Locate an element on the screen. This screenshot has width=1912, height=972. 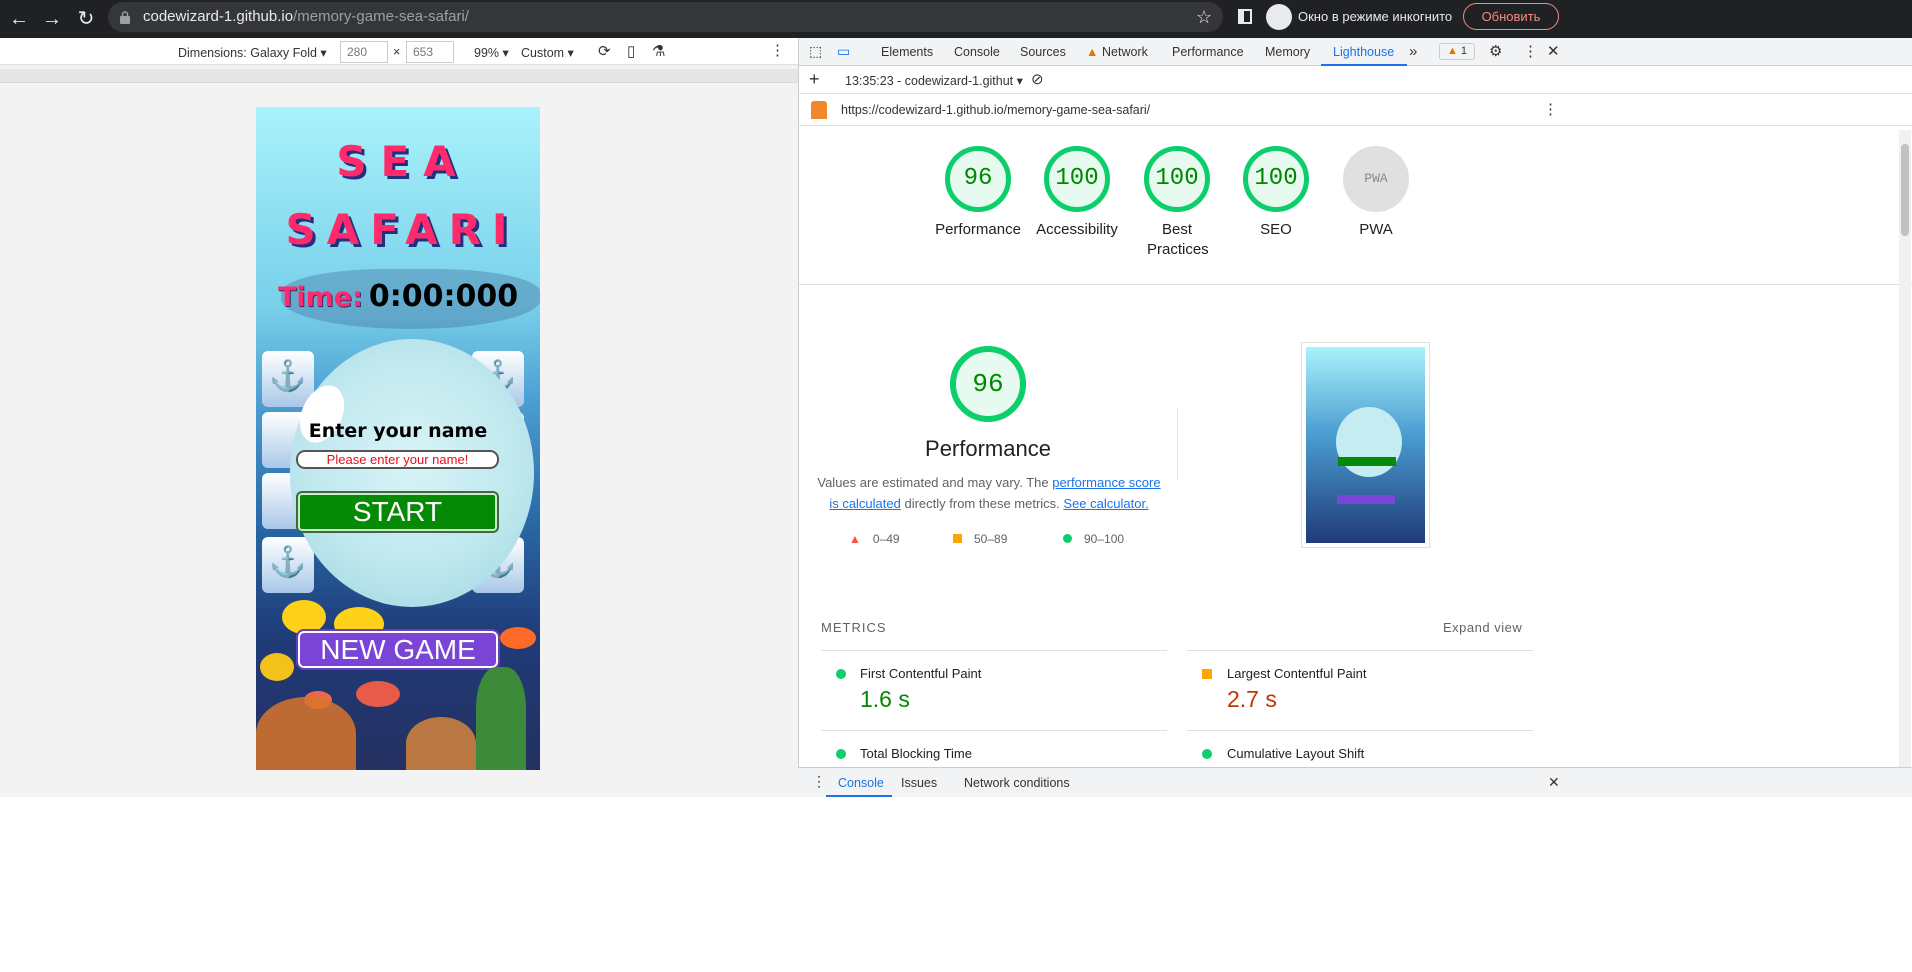
tab-elements: Elements is located at coordinates (907, 52).